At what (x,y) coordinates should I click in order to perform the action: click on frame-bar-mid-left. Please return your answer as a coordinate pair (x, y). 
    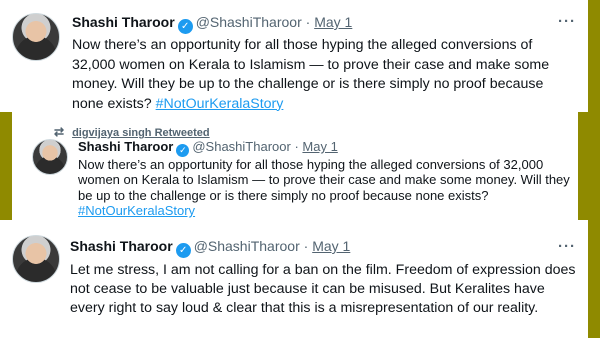
    Looking at the image, I should click on (6, 166).